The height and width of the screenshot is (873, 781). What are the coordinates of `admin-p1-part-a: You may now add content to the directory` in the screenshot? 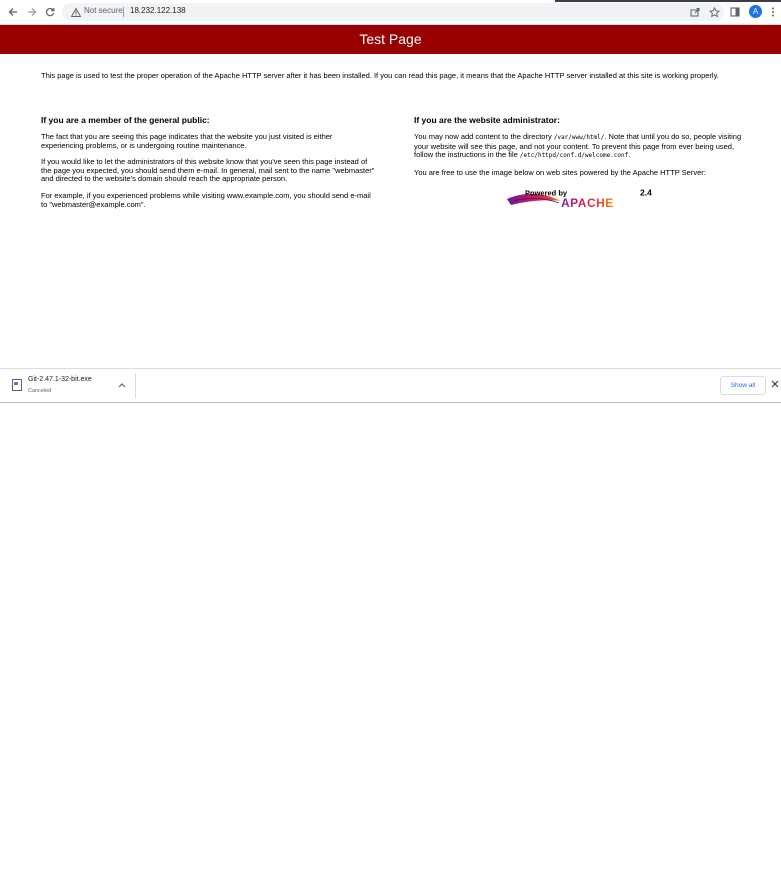 It's located at (484, 136).